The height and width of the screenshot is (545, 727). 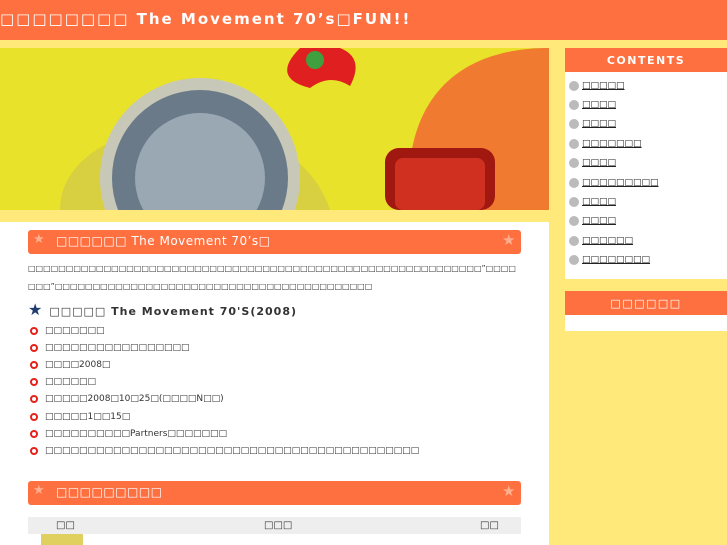 I want to click on item-text: □□□□□□□, so click(x=75, y=330).